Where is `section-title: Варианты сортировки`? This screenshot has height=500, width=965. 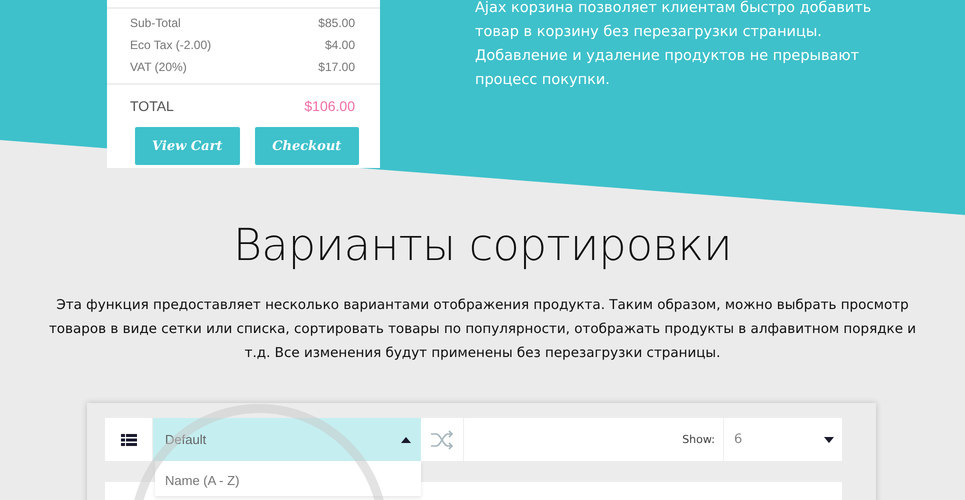 section-title: Варианты сортировки is located at coordinates (482, 245).